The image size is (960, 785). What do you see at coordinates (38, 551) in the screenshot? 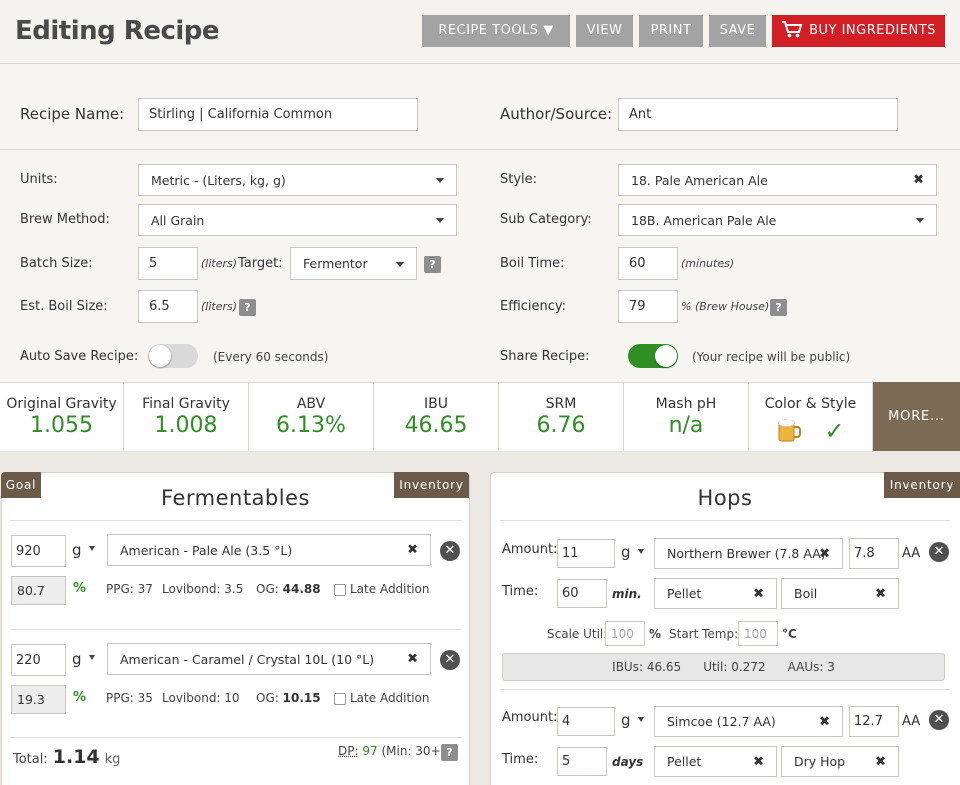
I see `fermentable-amount-input: 920` at bounding box center [38, 551].